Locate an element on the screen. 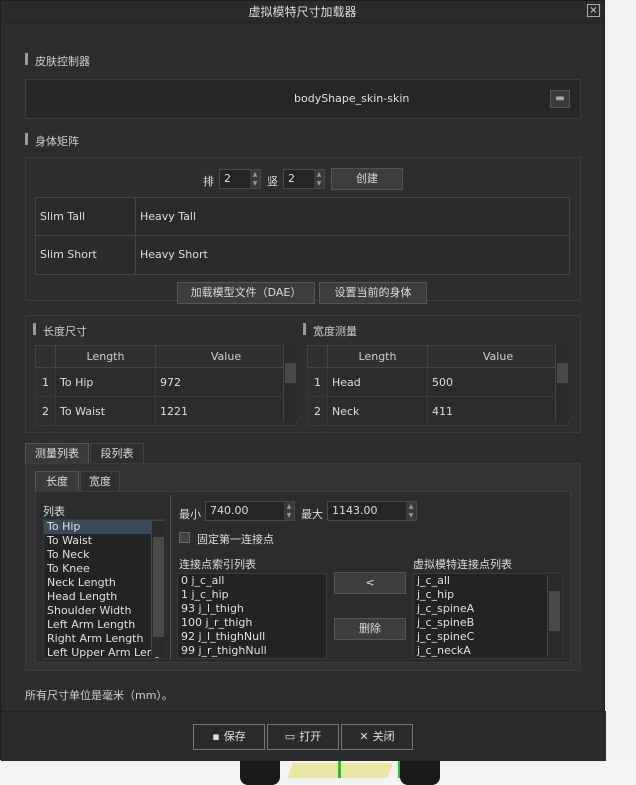 The image size is (636, 785). skin-section-label: 皮肤控制器 is located at coordinates (57, 61).